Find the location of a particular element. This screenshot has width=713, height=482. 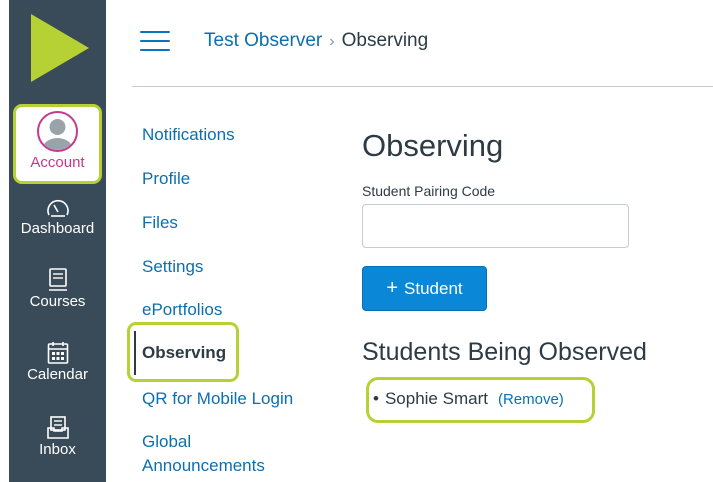

nav-inbox: Inbox is located at coordinates (57, 437).